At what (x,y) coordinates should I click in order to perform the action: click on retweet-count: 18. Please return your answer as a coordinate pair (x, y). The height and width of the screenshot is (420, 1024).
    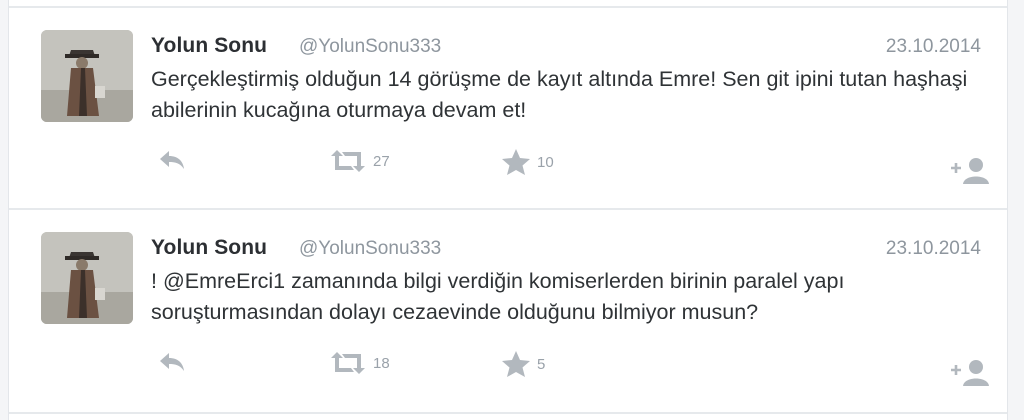
    Looking at the image, I should click on (381, 363).